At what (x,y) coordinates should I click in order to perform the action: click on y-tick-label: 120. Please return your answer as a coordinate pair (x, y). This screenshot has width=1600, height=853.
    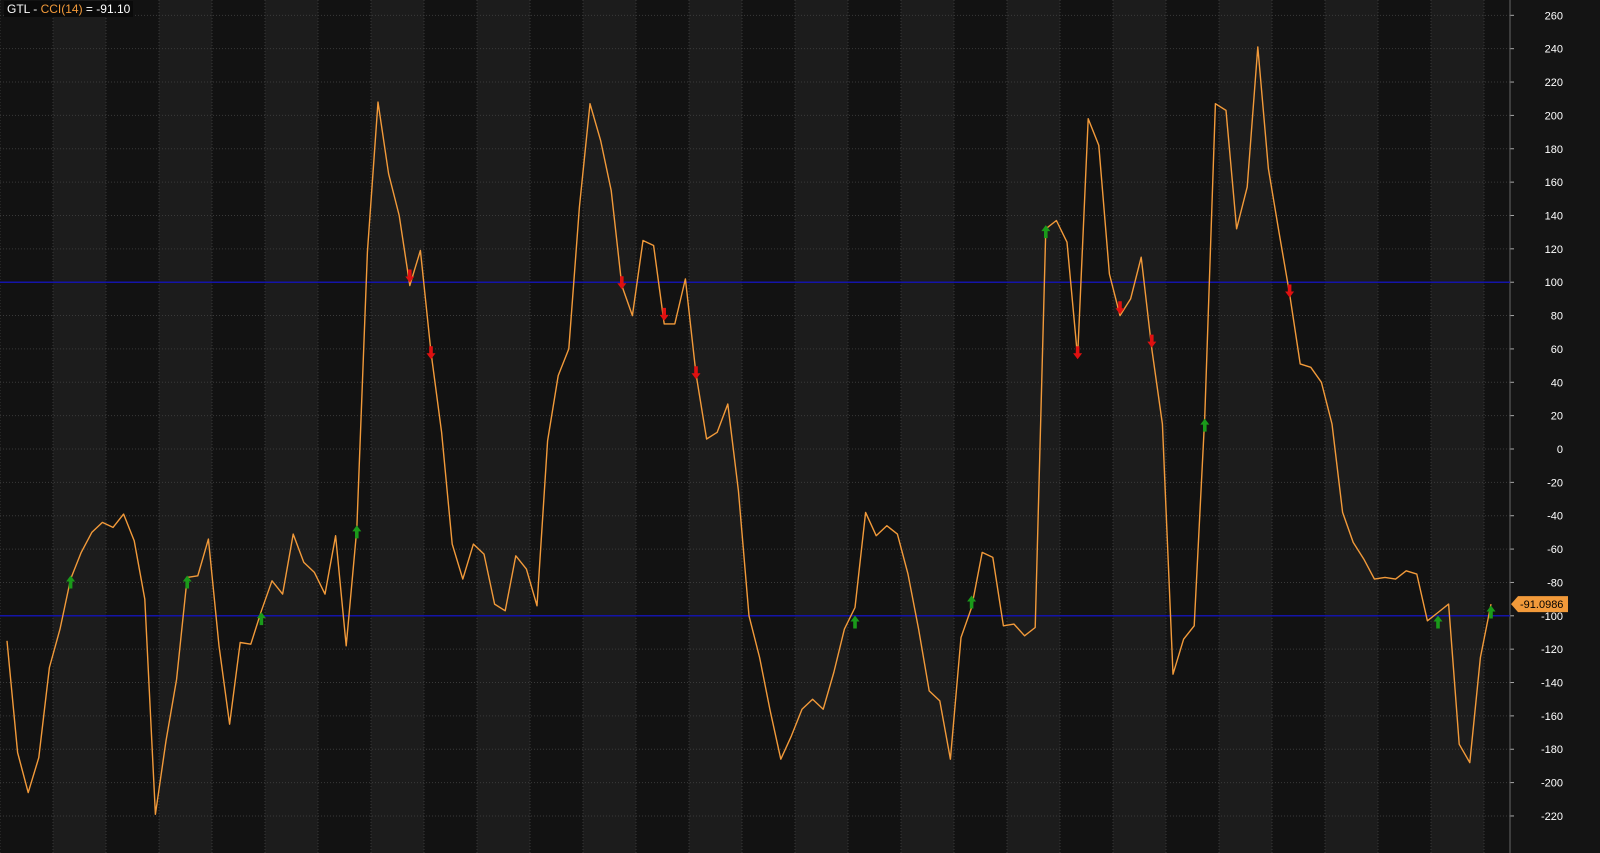
    Looking at the image, I should click on (1554, 250).